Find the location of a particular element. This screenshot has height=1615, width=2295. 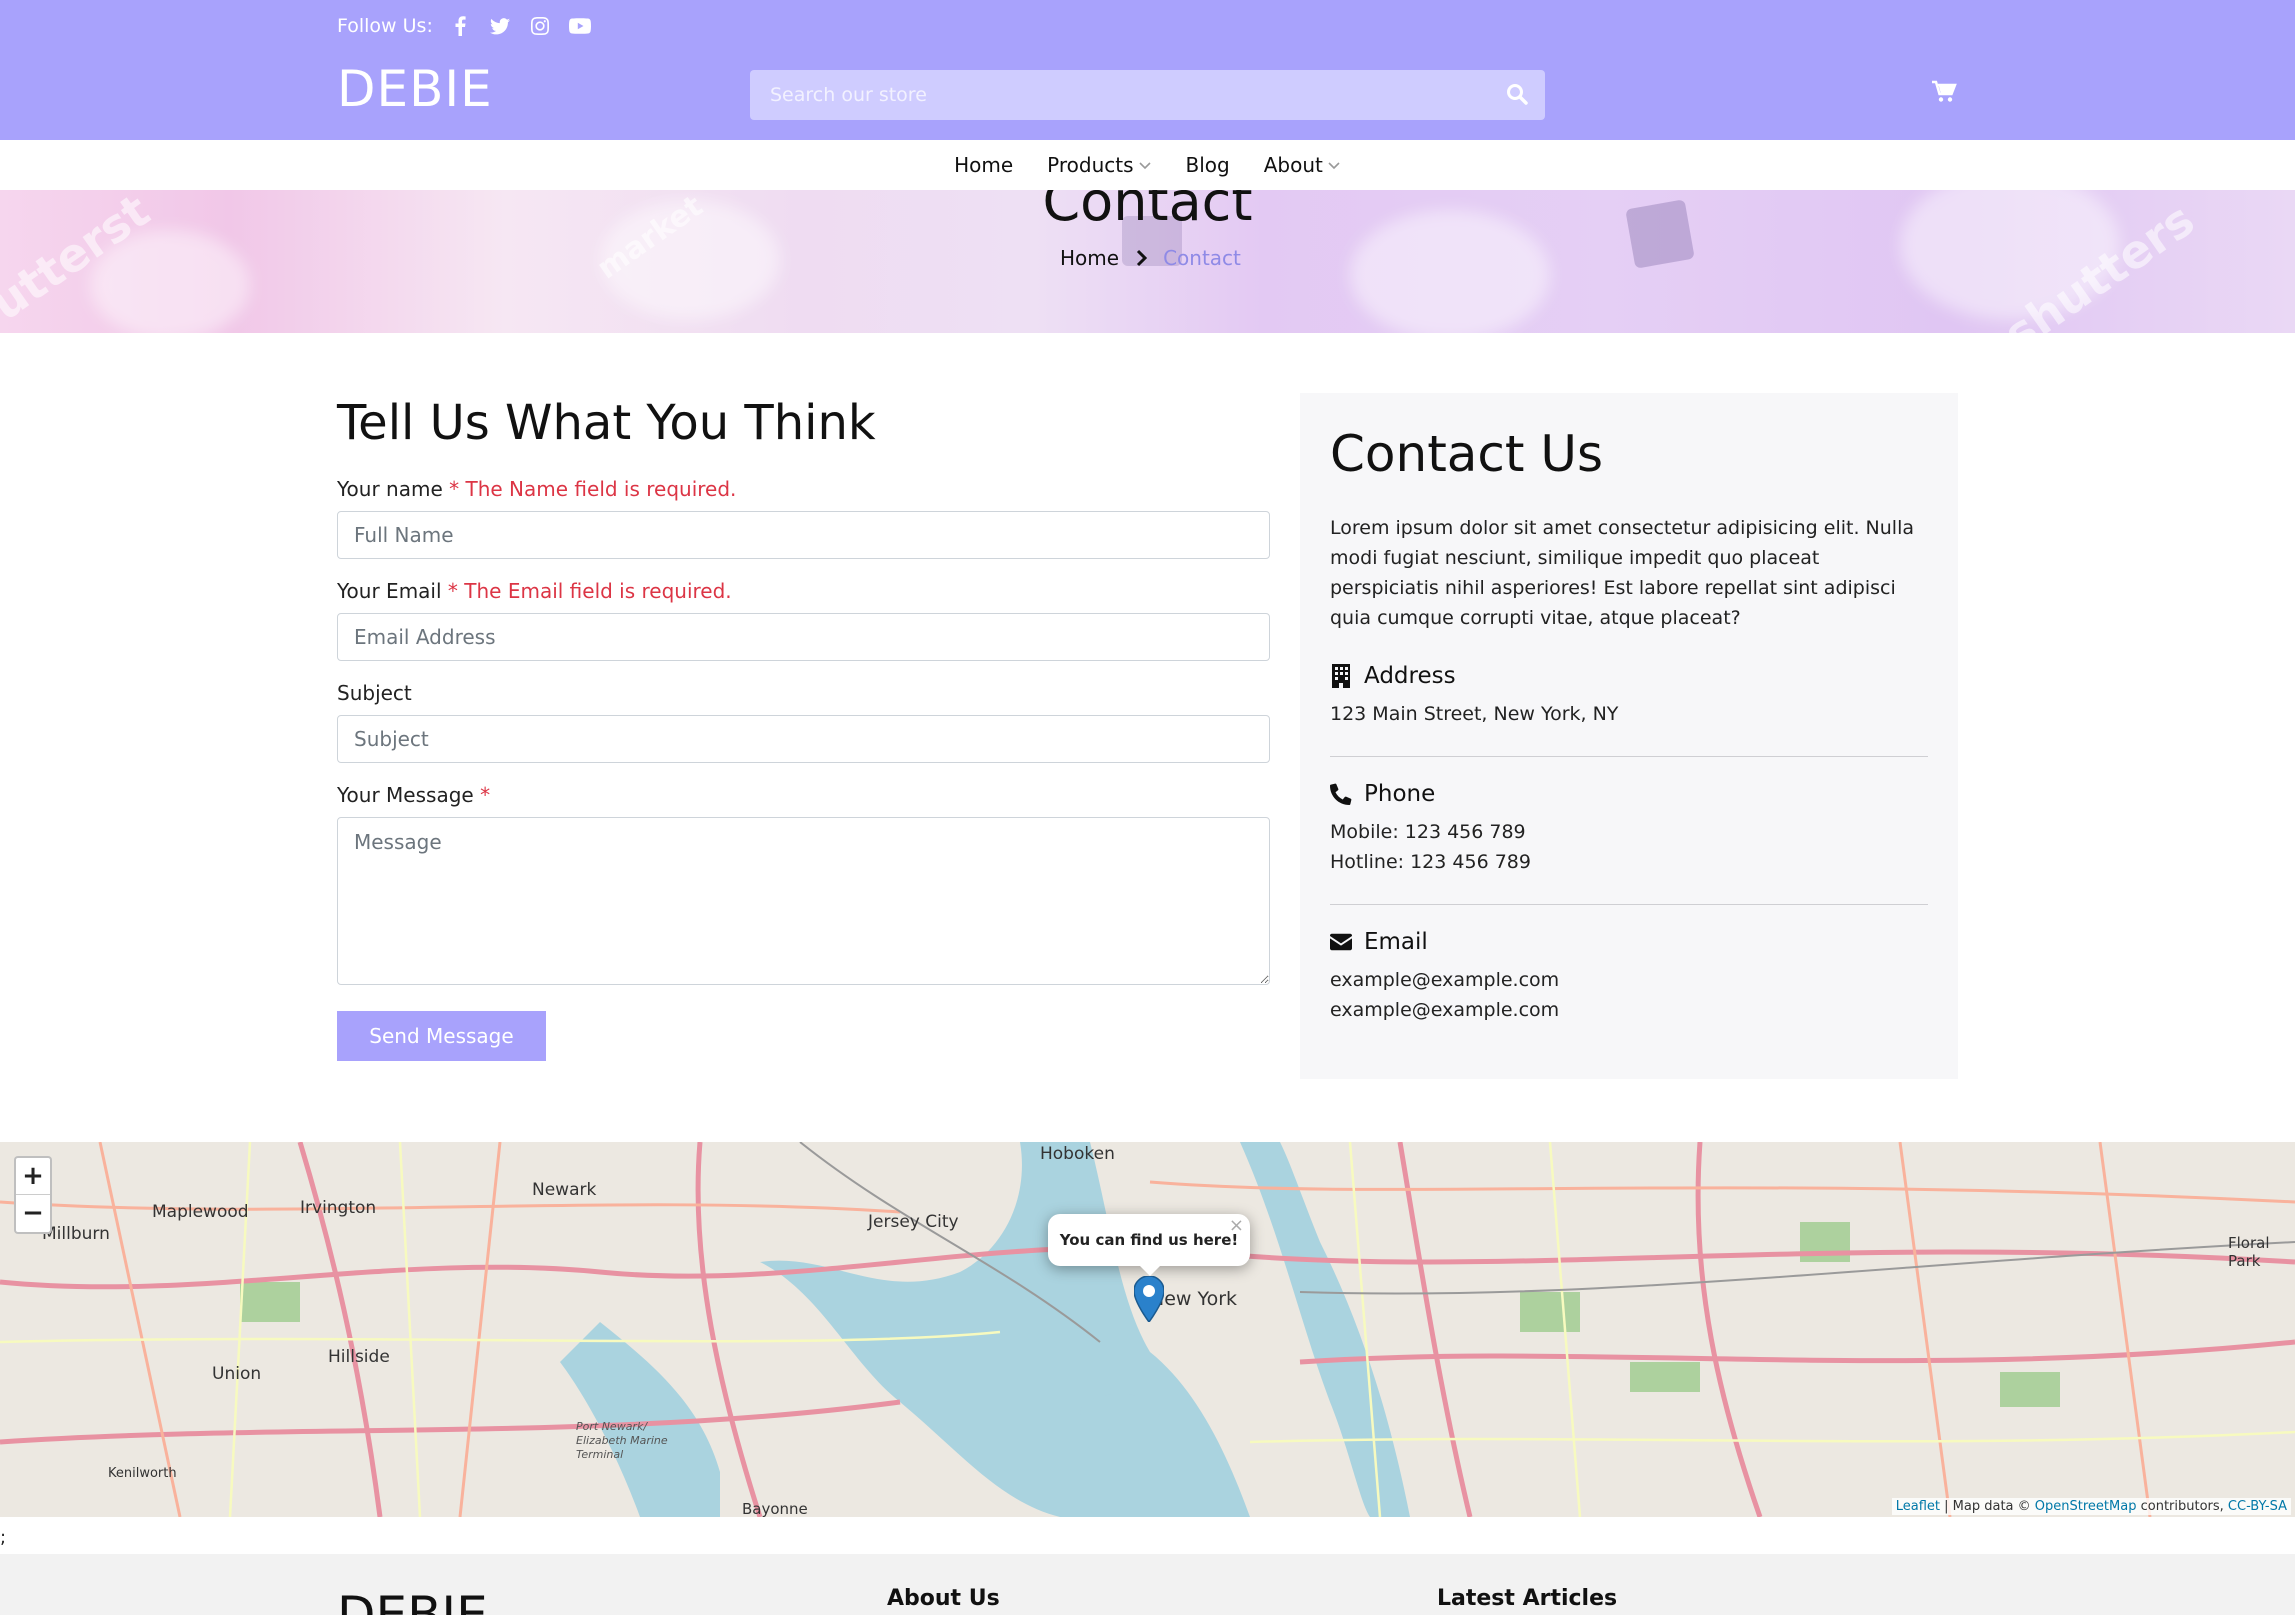

mobile-number: Mobile: 123 456 789 is located at coordinates (1629, 832).